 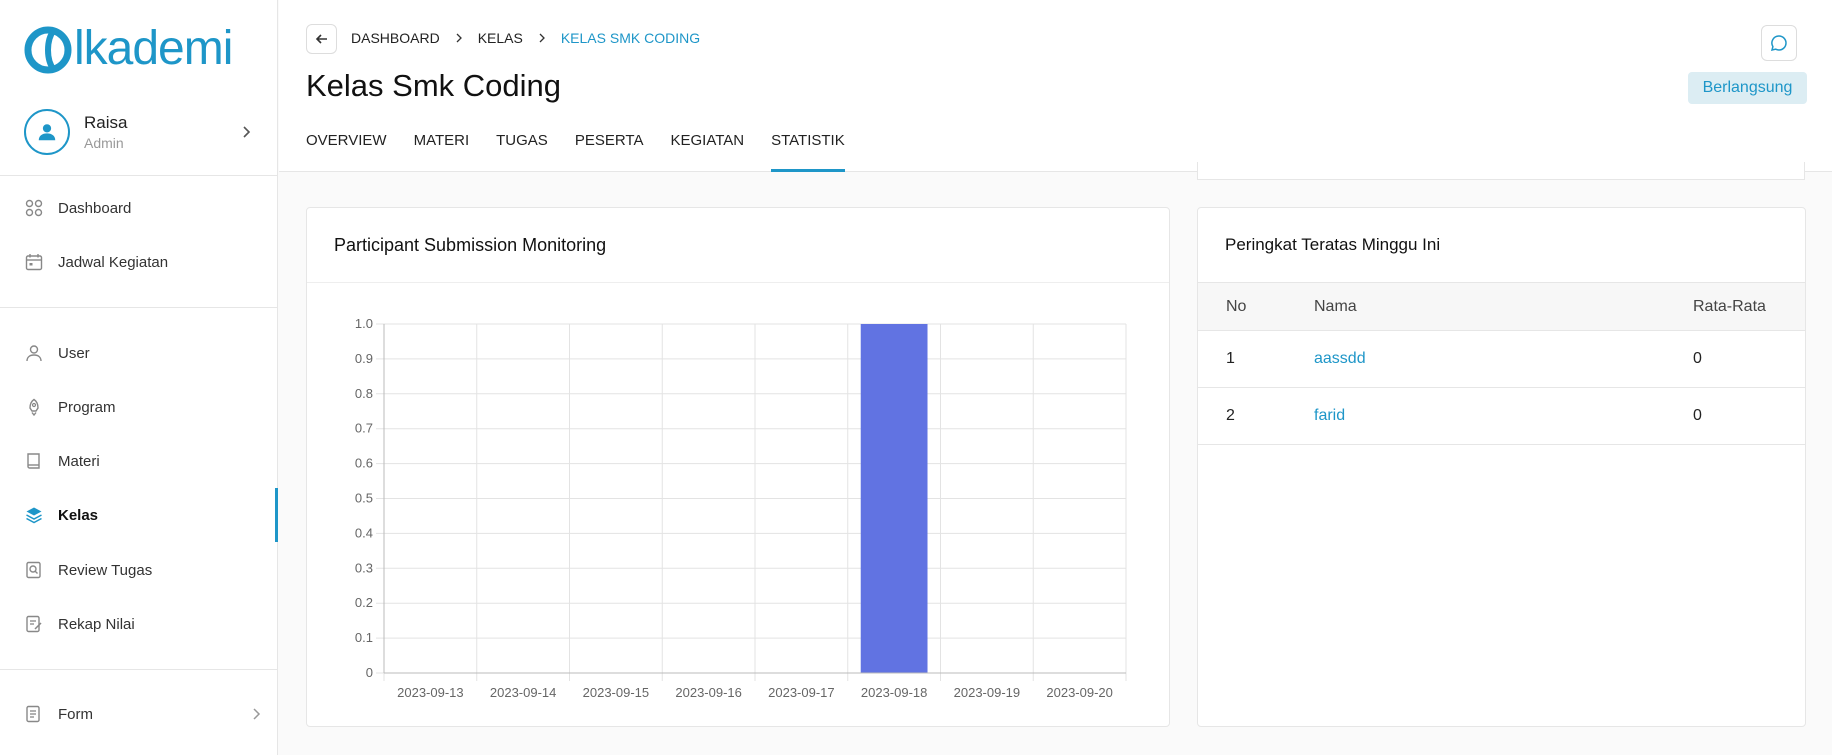 I want to click on y-tick-label: 0.3, so click(x=364, y=567).